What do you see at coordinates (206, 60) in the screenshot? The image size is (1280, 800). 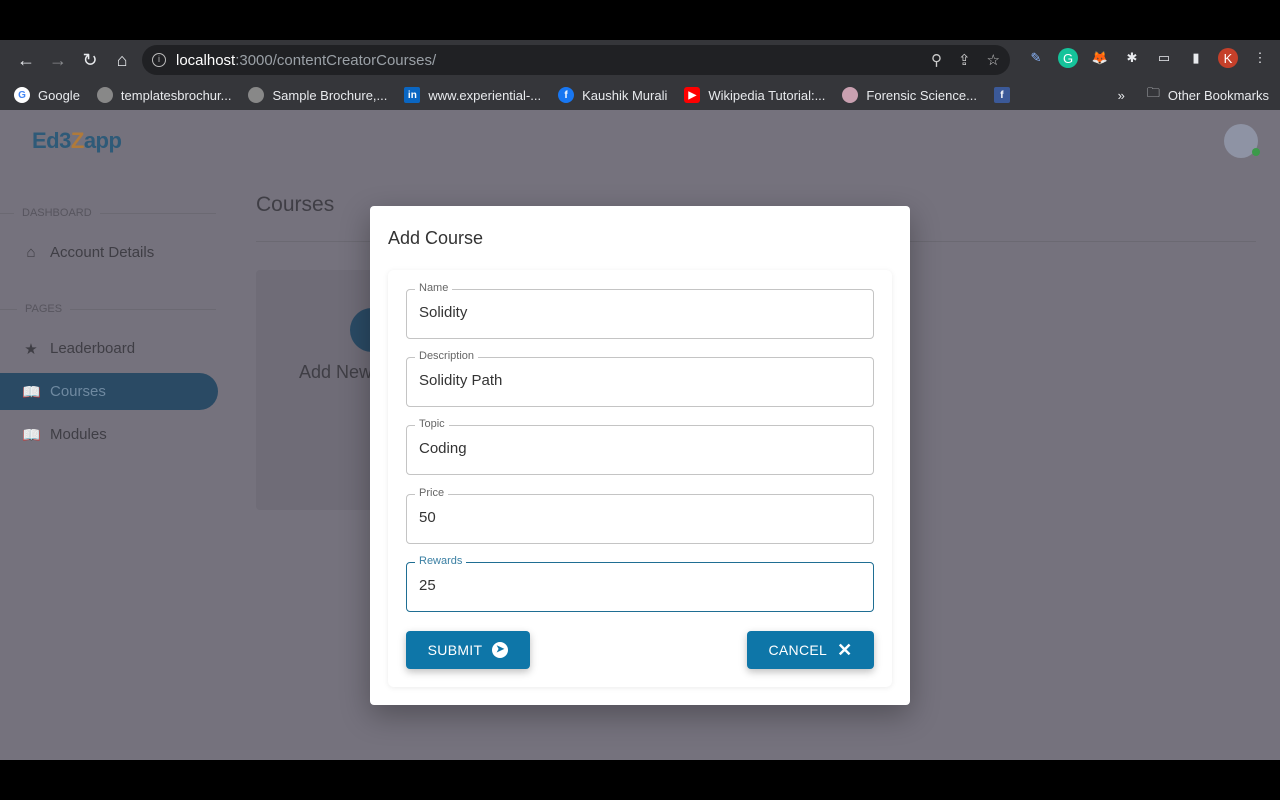 I see `url-host: localhost` at bounding box center [206, 60].